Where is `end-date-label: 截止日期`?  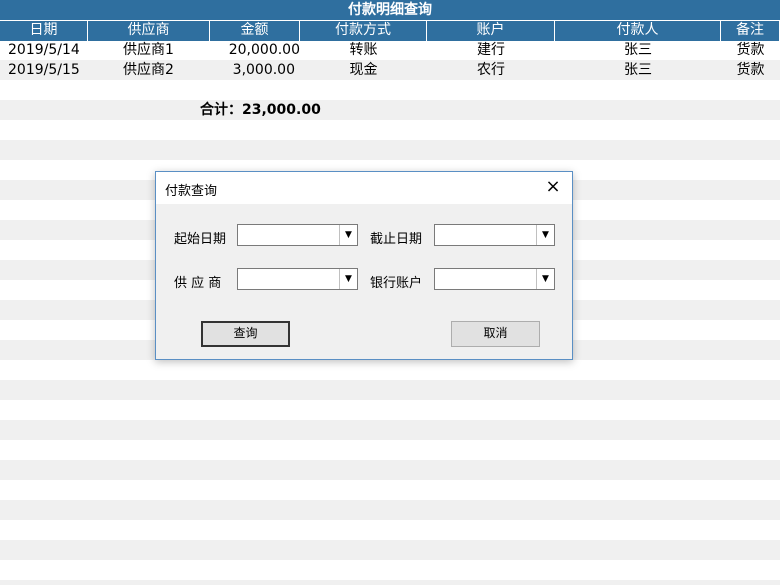
end-date-label: 截止日期 is located at coordinates (396, 239).